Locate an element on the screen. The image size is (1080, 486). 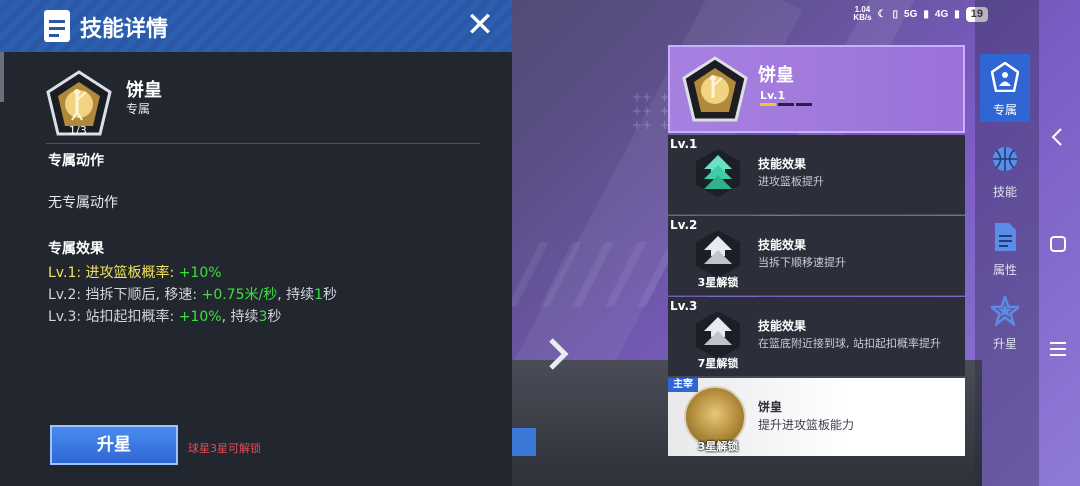
level-progress-bar is located at coordinates (786, 104).